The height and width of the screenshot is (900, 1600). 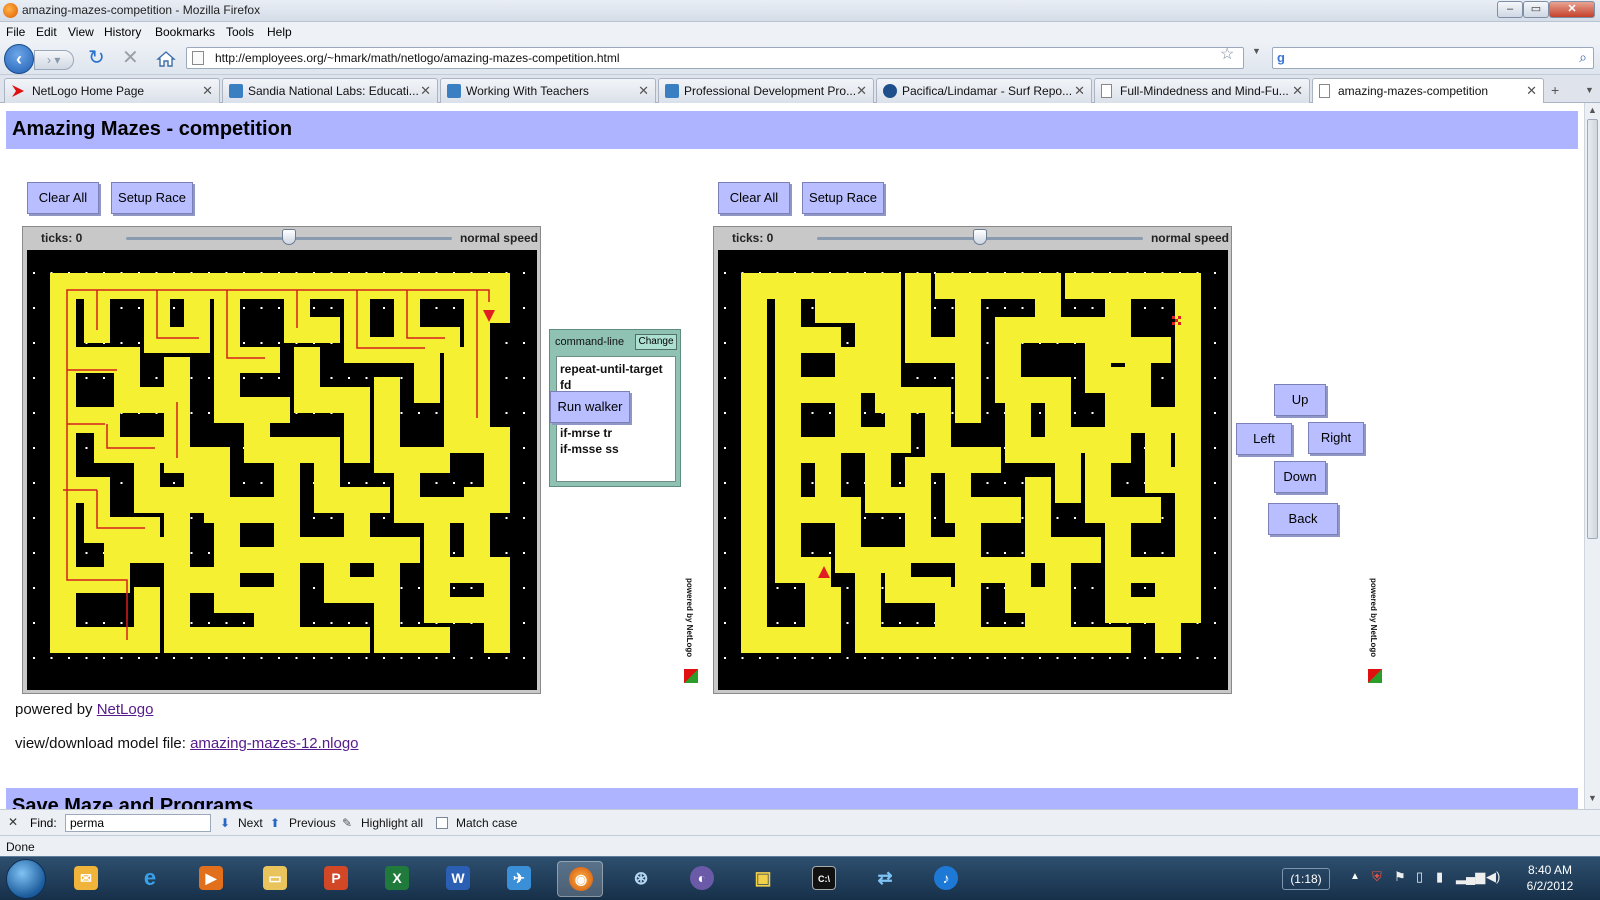 What do you see at coordinates (166, 59) in the screenshot?
I see `home-icon` at bounding box center [166, 59].